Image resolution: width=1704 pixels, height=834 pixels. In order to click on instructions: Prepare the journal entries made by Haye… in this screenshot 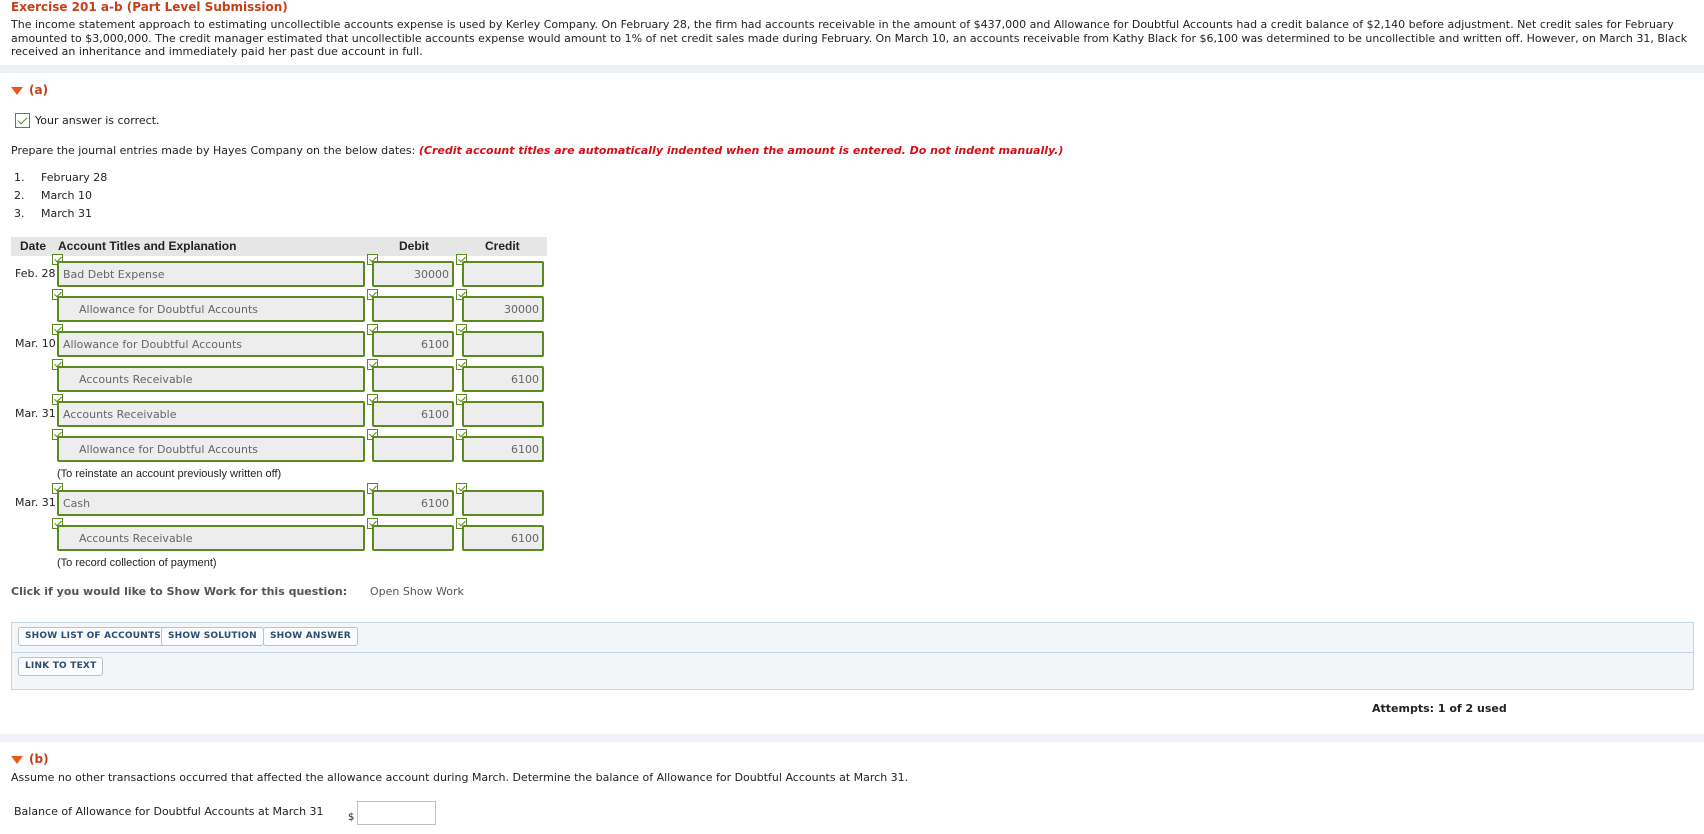, I will do `click(537, 150)`.